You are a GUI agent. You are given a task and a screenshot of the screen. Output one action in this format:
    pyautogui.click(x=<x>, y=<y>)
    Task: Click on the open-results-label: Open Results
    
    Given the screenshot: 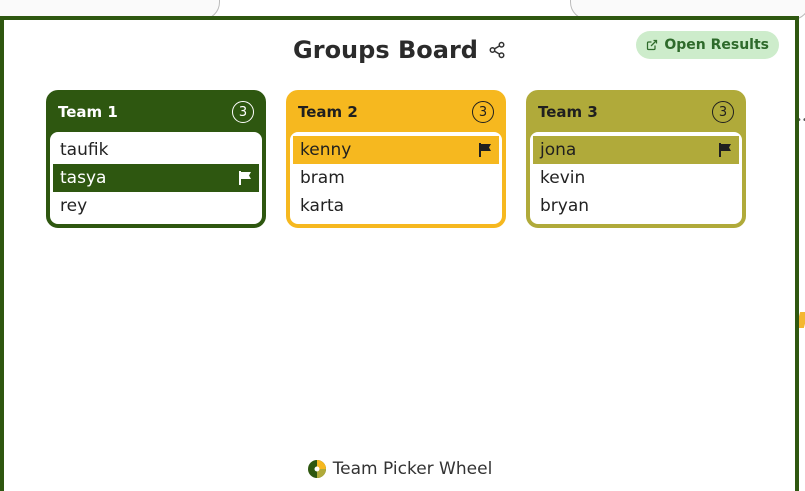 What is the action you would take?
    pyautogui.click(x=716, y=45)
    